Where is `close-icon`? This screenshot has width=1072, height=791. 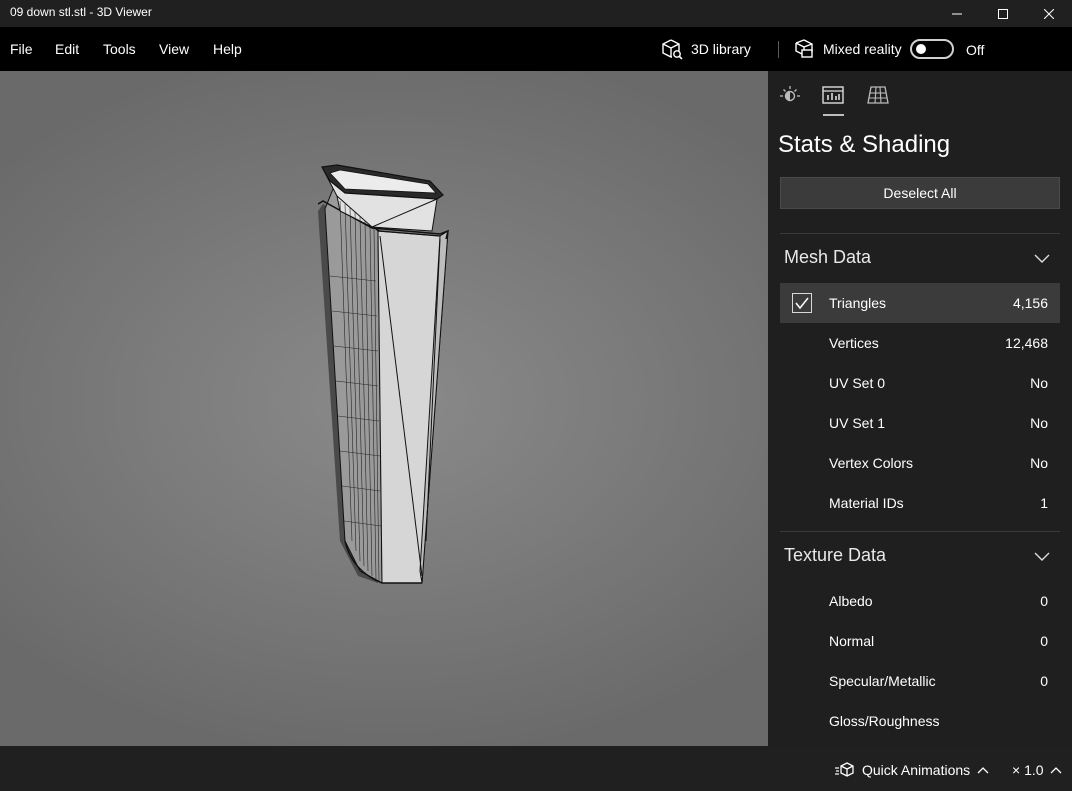 close-icon is located at coordinates (1049, 13).